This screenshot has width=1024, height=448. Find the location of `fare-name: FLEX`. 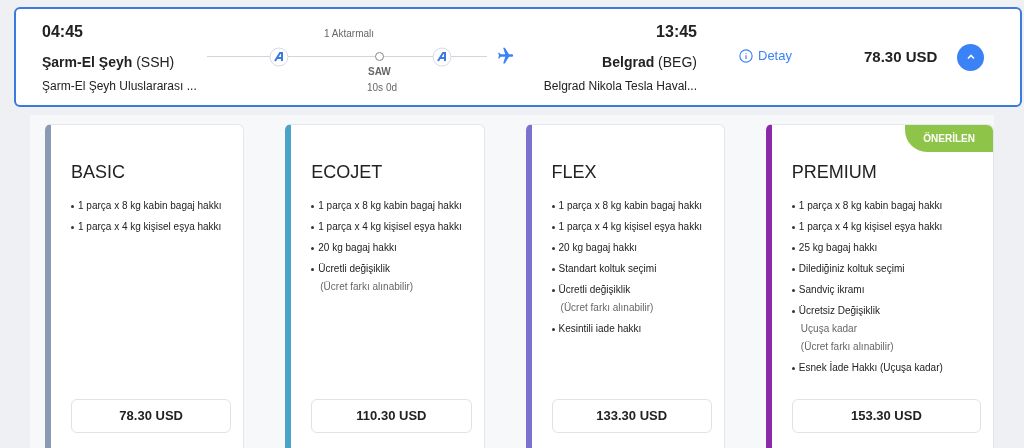

fare-name: FLEX is located at coordinates (574, 172).